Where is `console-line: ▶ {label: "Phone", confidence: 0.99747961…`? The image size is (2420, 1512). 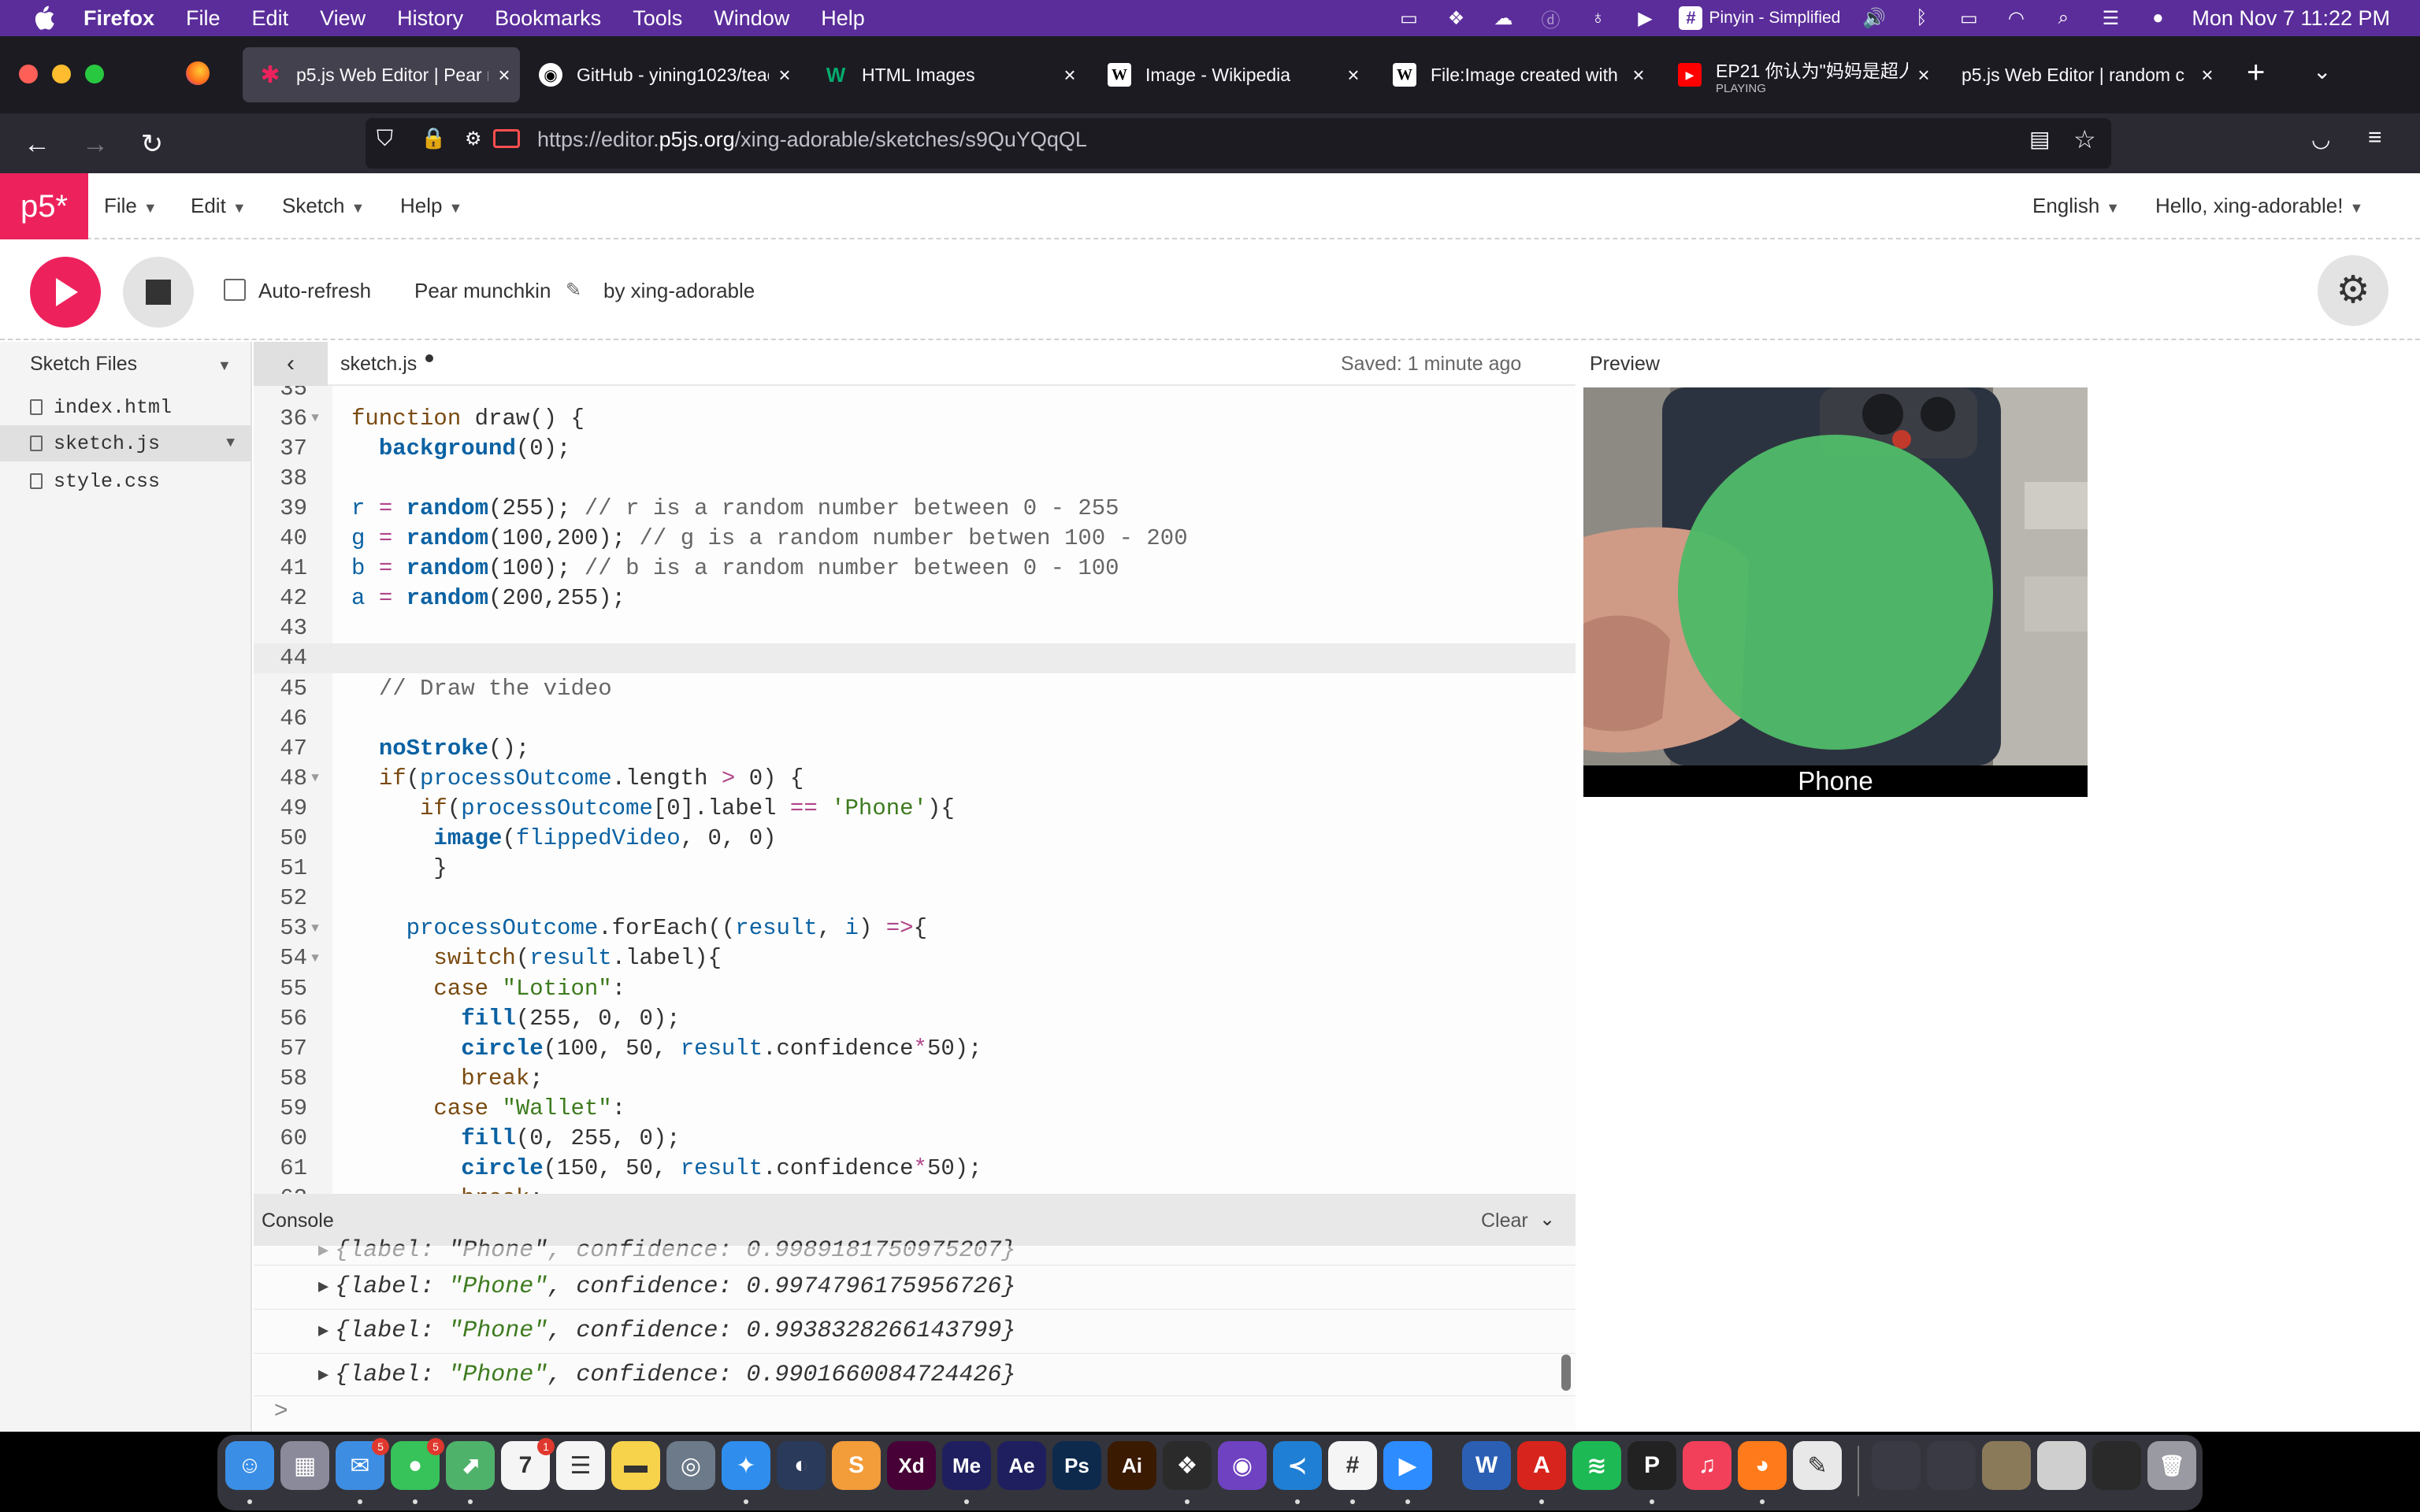
console-line: ▶ {label: "Phone", confidence: 0.99747961… is located at coordinates (666, 1286).